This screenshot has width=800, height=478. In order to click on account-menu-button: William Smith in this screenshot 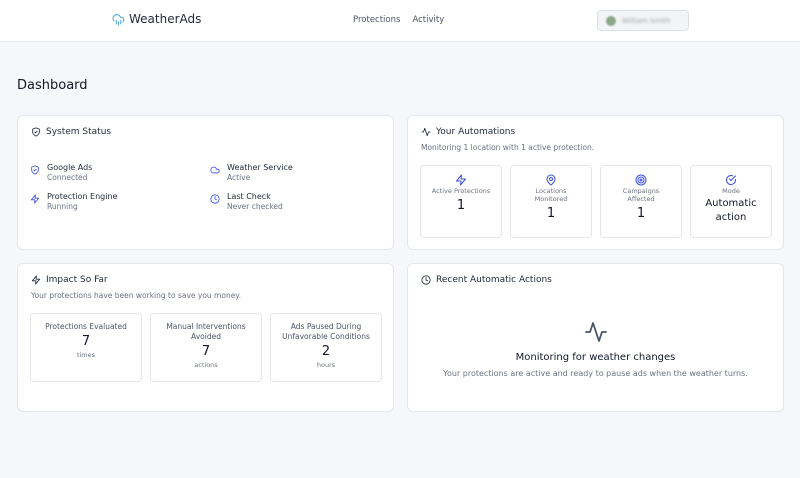, I will do `click(643, 20)`.